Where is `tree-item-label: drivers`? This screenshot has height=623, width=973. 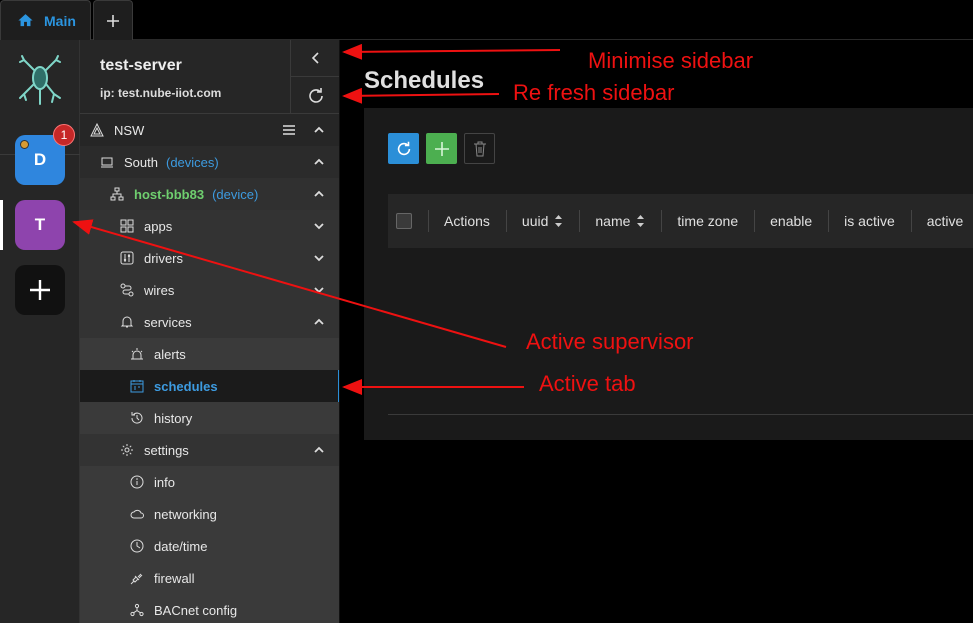
tree-item-label: drivers is located at coordinates (164, 258).